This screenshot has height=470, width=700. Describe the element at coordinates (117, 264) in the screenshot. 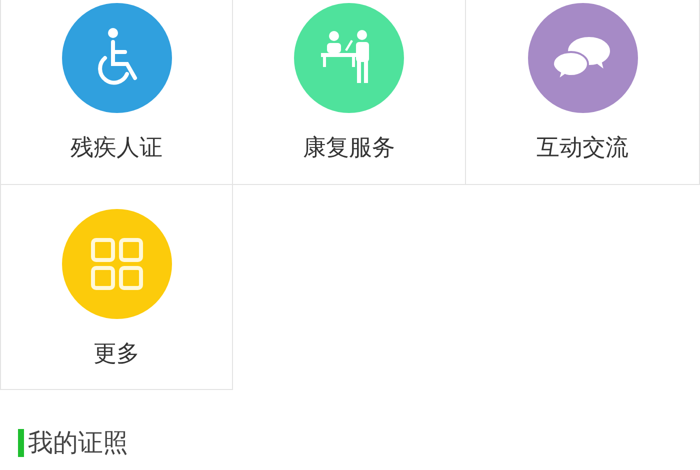

I see `grid-icon` at that location.